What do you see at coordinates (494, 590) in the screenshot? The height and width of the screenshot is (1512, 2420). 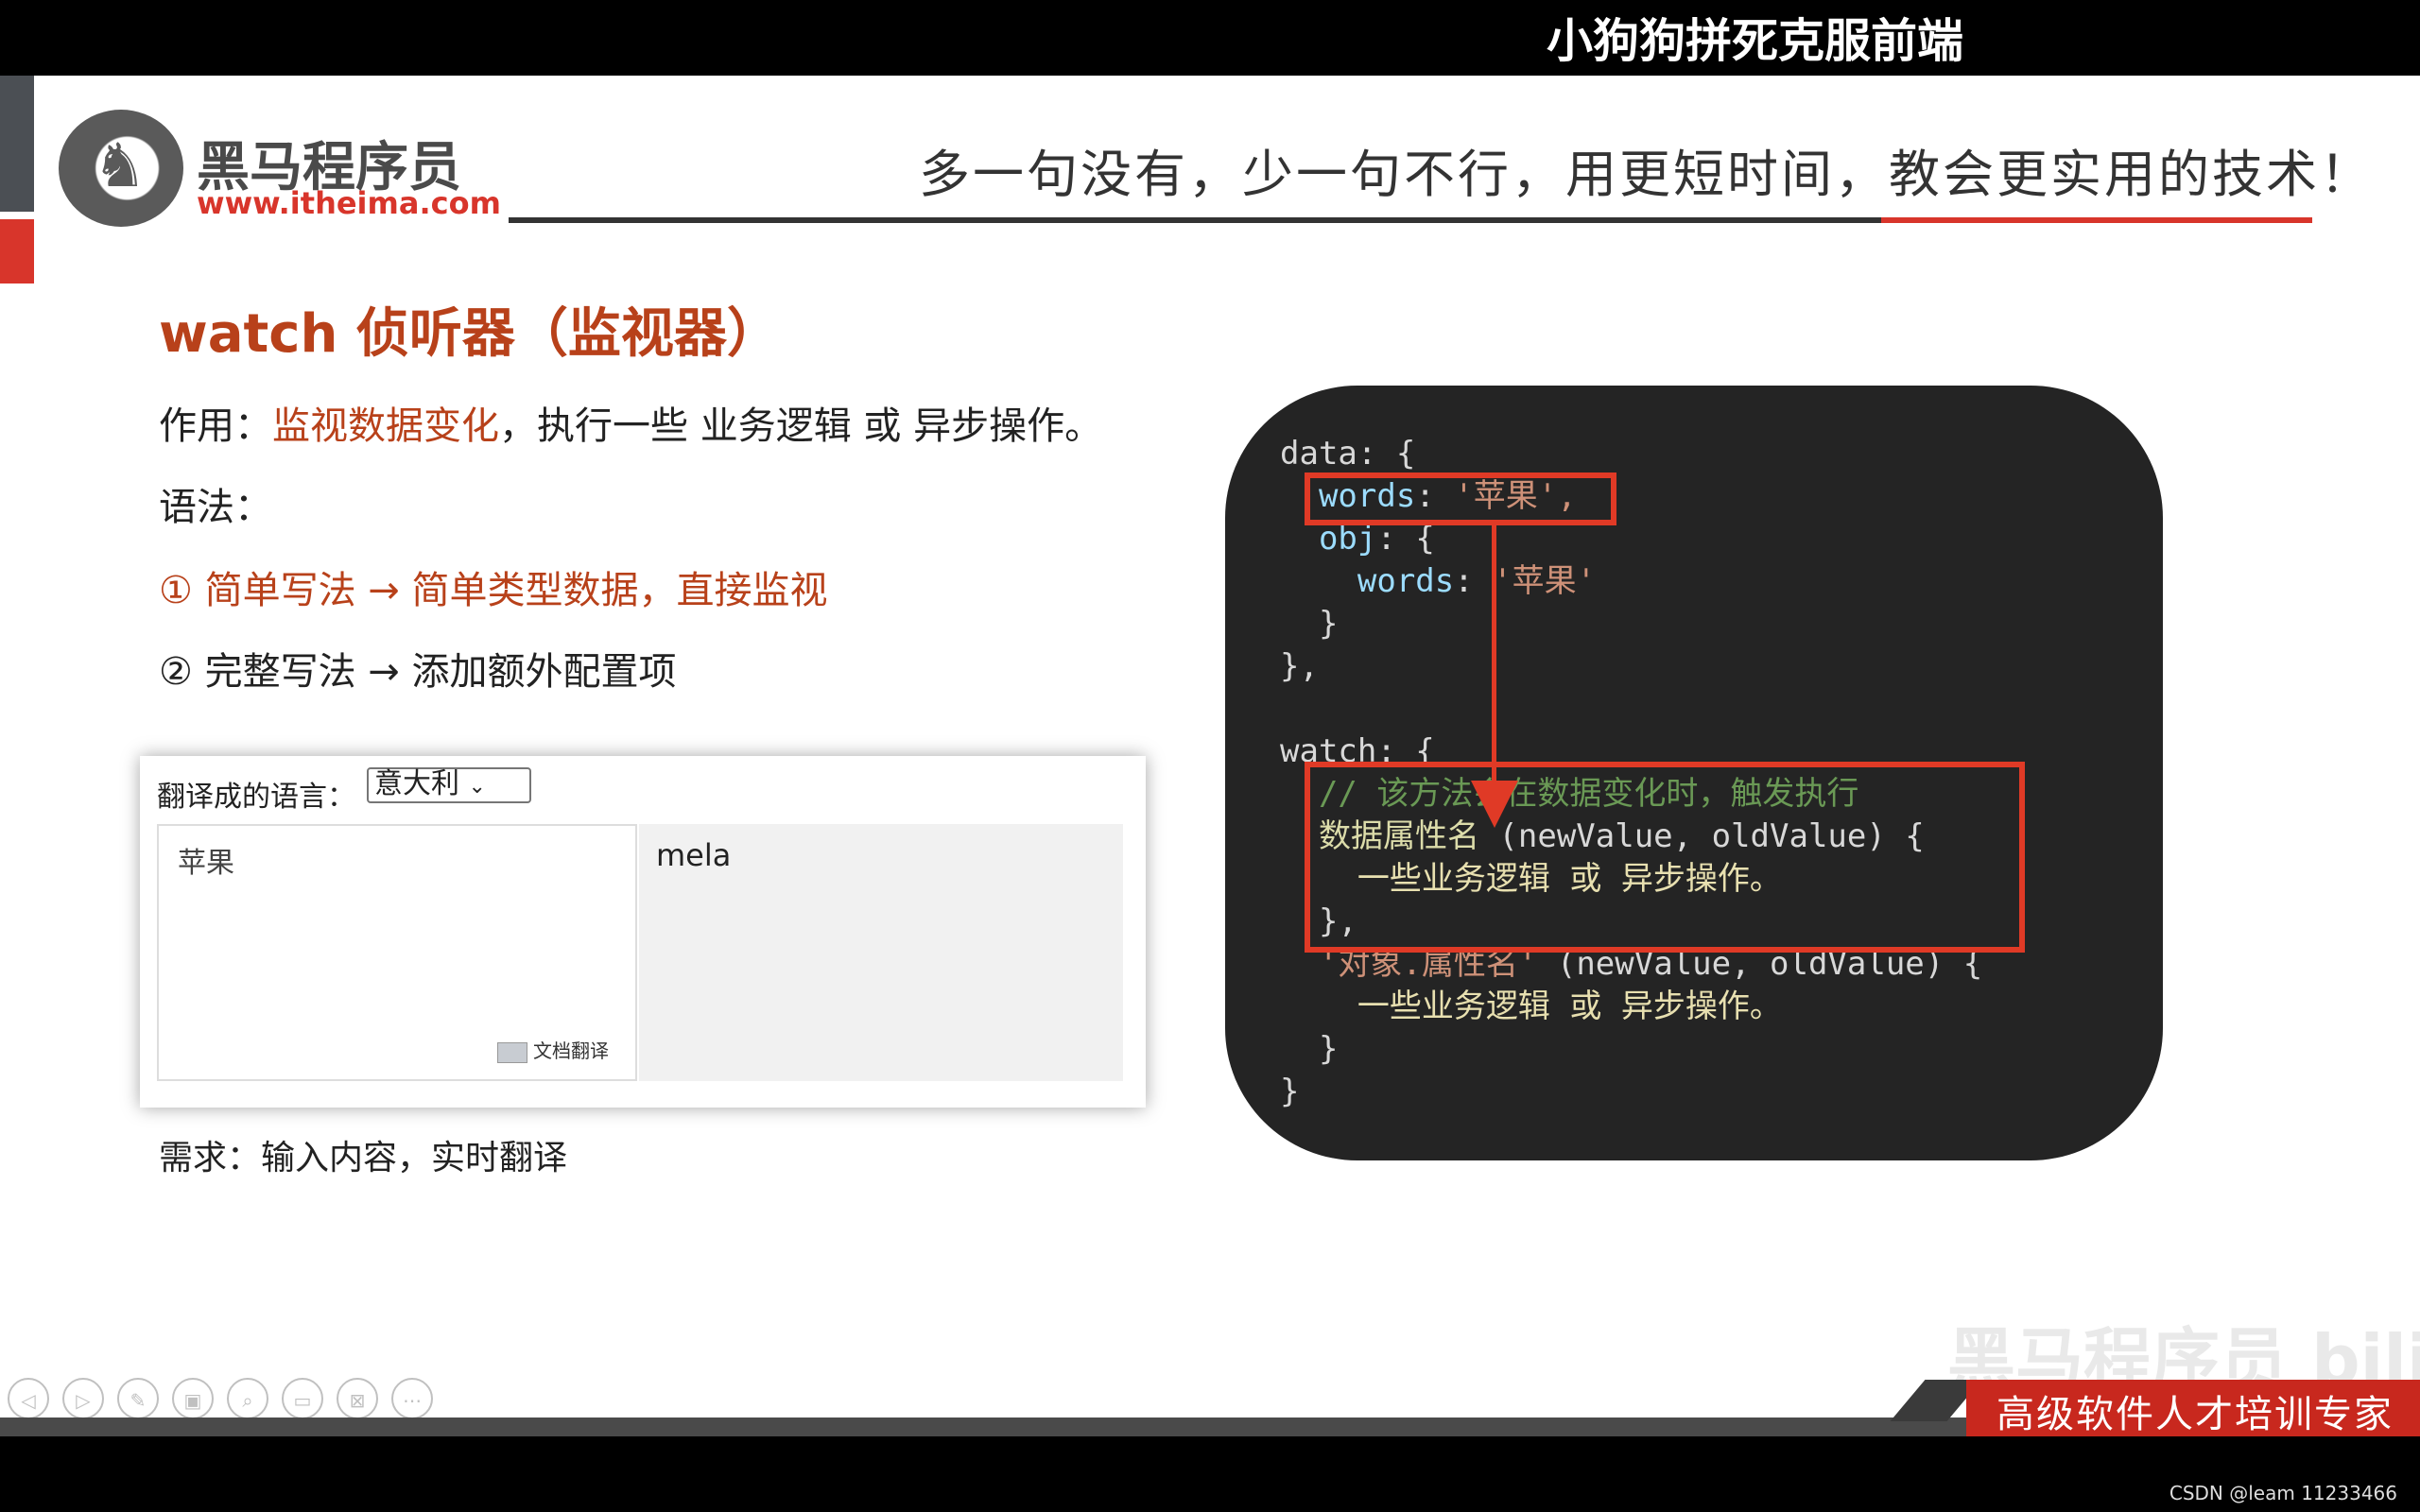 I see `method-simple: ① 简单写法 → 简单类型数据，直接监视` at bounding box center [494, 590].